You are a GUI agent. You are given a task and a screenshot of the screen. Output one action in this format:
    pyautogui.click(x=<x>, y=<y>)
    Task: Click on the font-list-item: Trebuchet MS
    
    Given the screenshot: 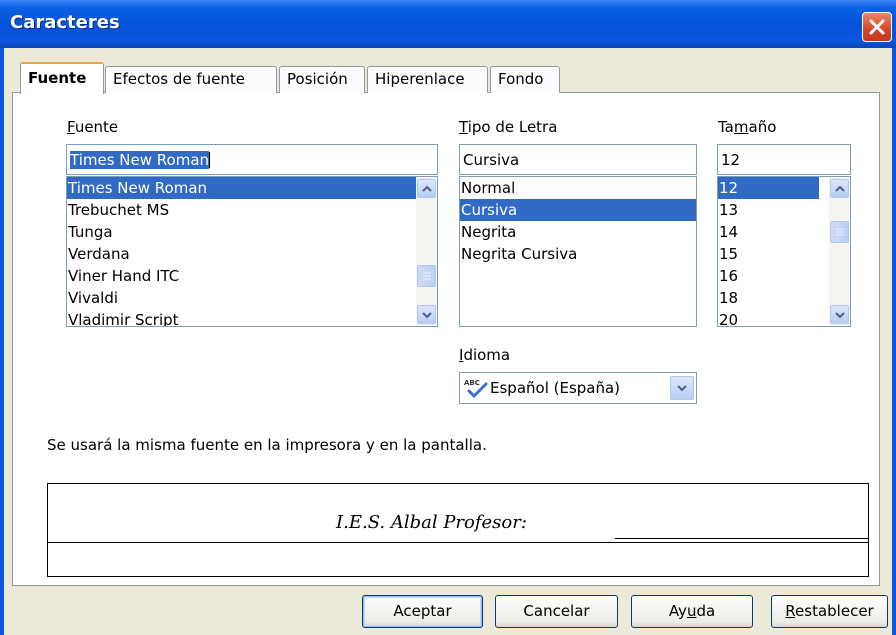 What is the action you would take?
    pyautogui.click(x=252, y=210)
    